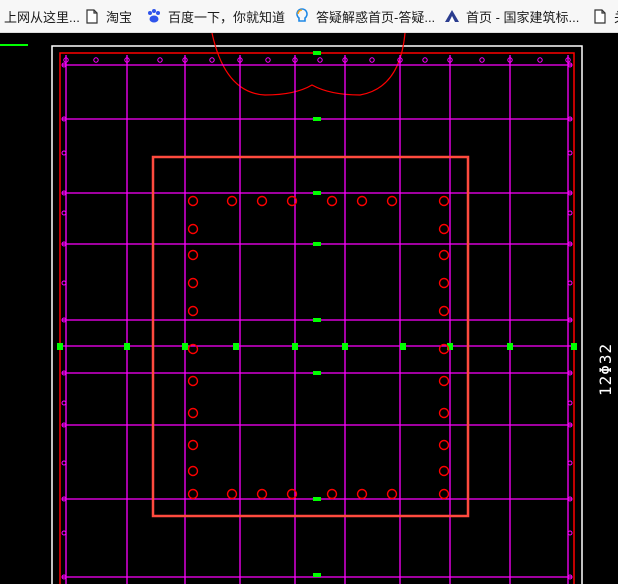  I want to click on bookmark-item: 淘宝, so click(108, 16).